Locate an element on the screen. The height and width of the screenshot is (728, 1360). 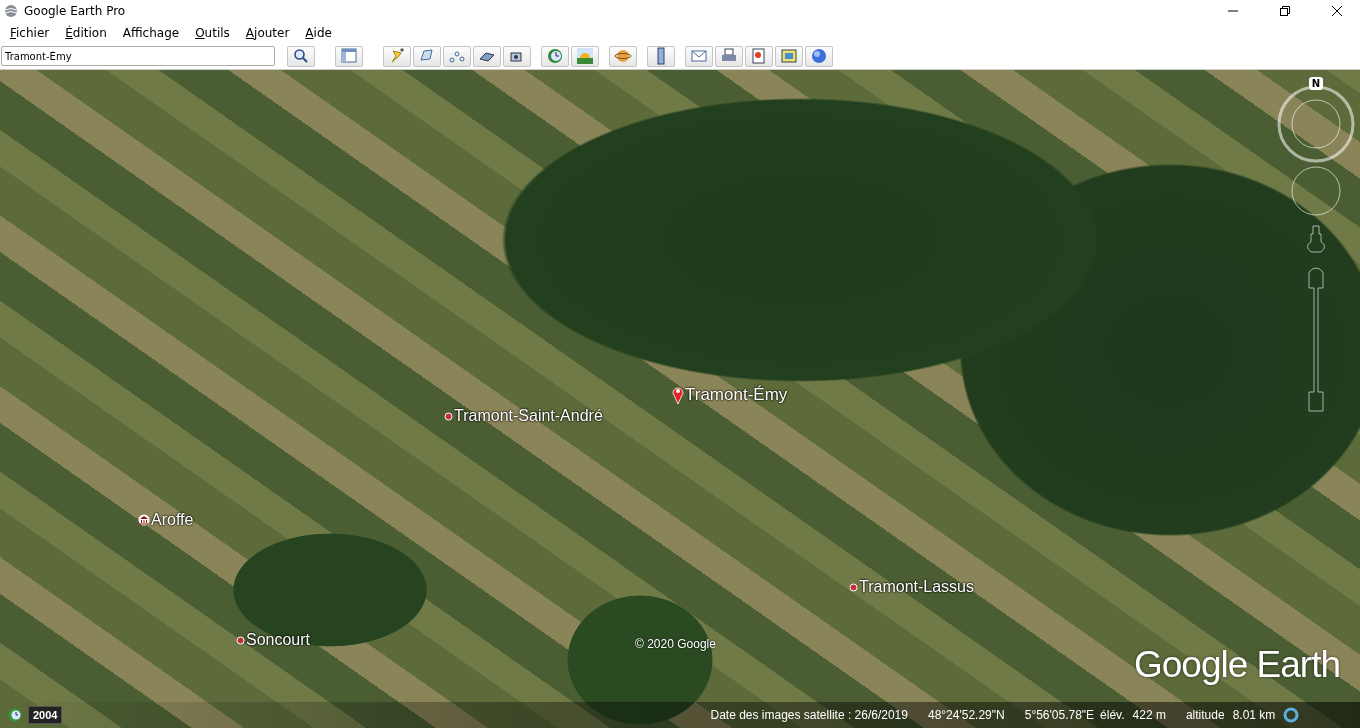
image-icon is located at coordinates (789, 56).